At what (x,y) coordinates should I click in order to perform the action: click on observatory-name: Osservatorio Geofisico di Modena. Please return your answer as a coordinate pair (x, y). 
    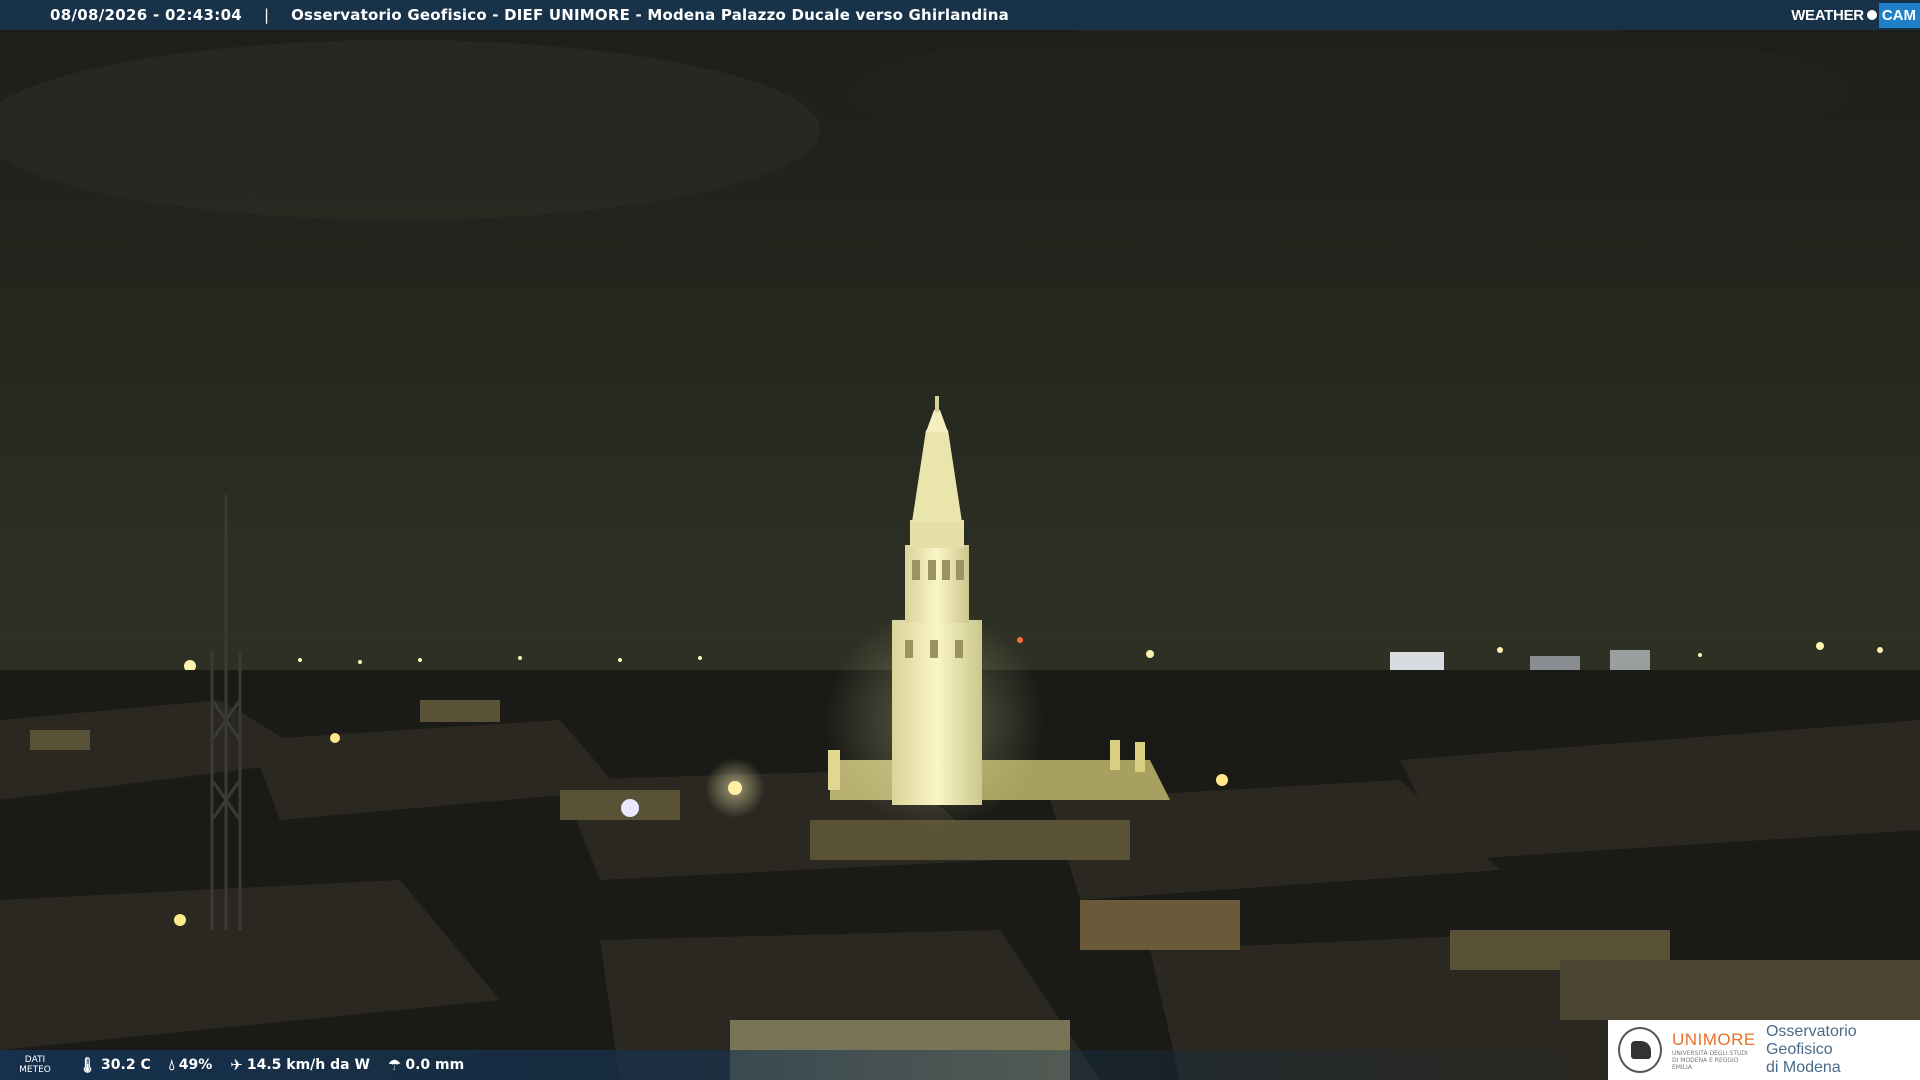
    Looking at the image, I should click on (1811, 1049).